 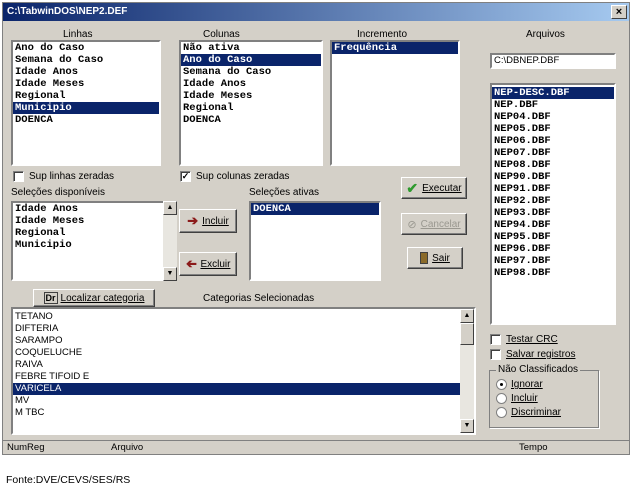 What do you see at coordinates (553, 177) in the screenshot?
I see `arquivos-list-item: NEP90.DBF` at bounding box center [553, 177].